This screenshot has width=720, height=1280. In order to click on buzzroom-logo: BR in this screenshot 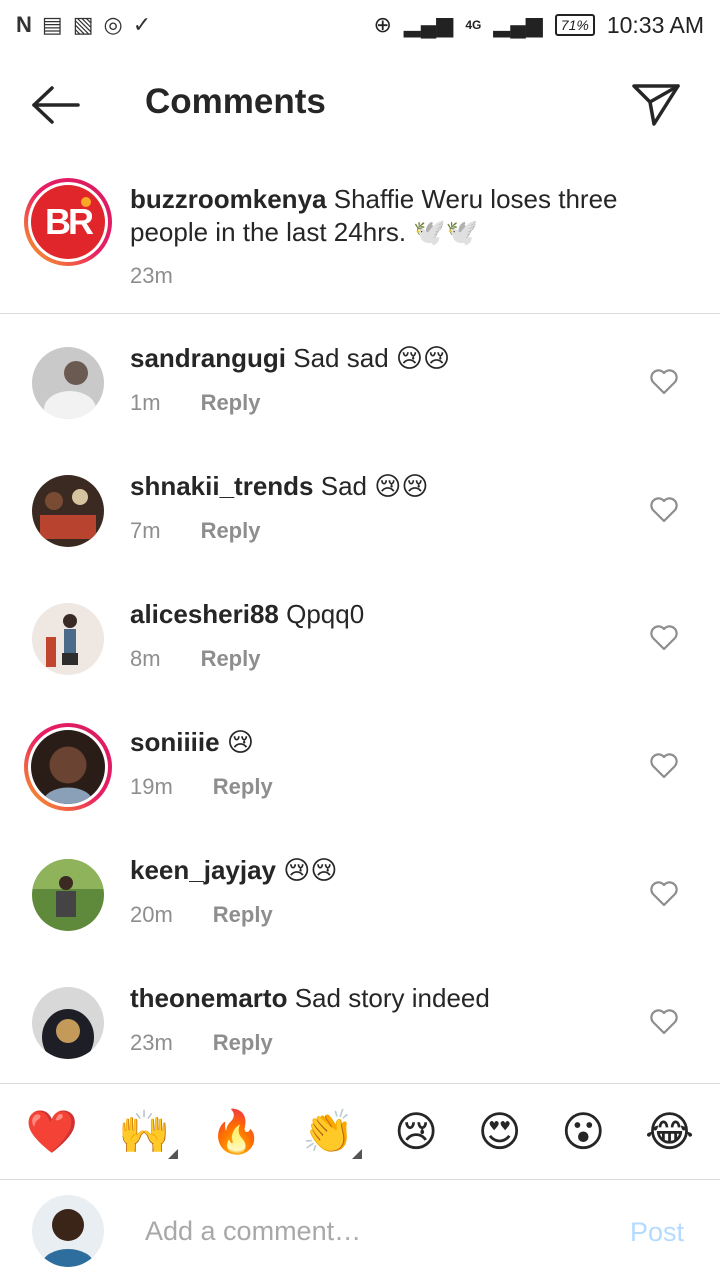, I will do `click(68, 222)`.